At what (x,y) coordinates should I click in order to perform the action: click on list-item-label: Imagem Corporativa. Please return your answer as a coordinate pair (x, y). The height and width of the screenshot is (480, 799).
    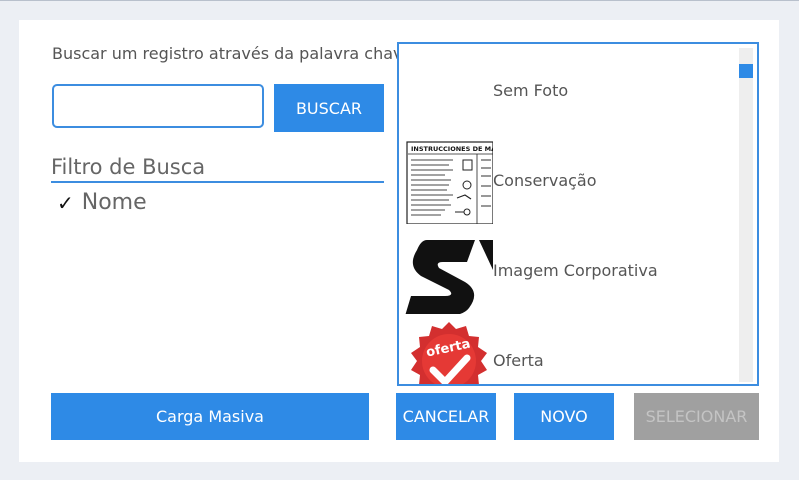
    Looking at the image, I should click on (575, 270).